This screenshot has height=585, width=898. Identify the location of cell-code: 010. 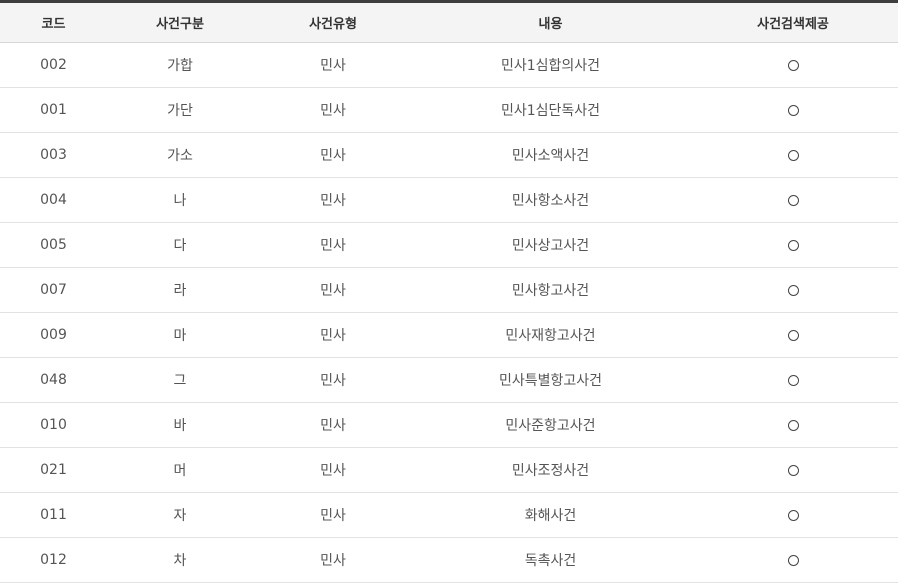
(53, 425).